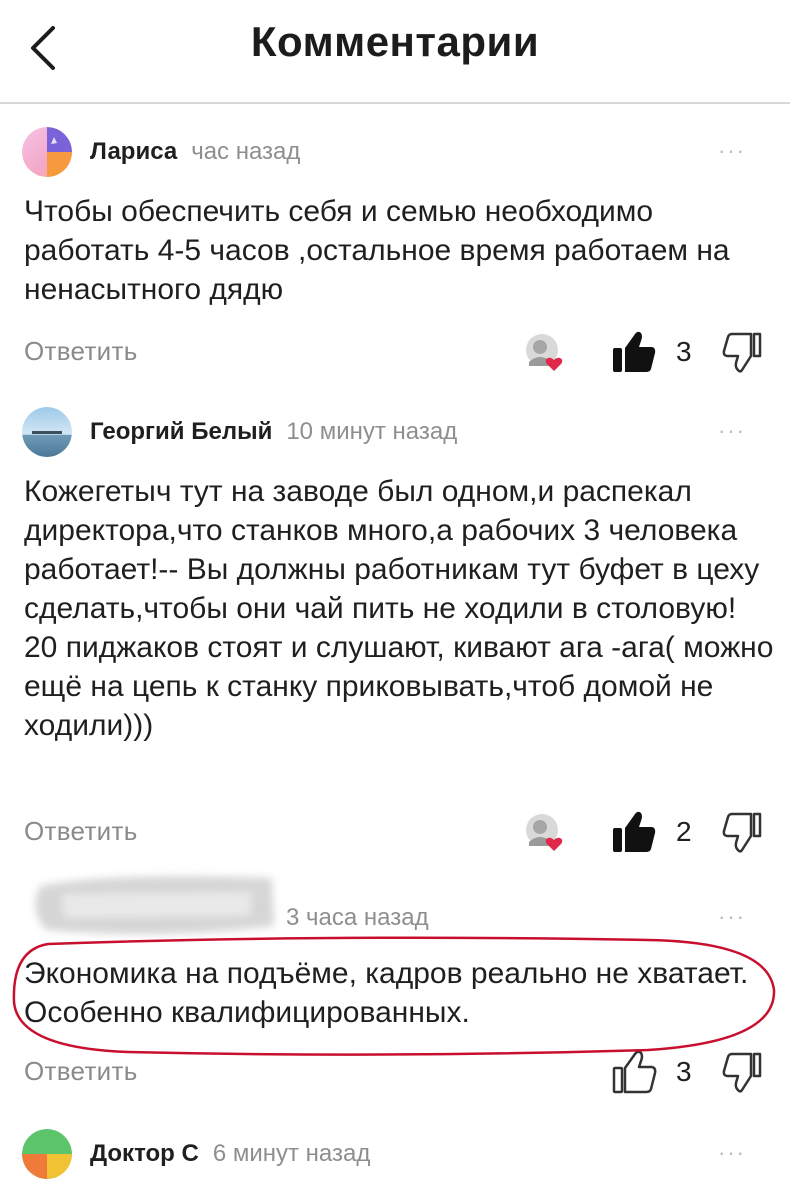 This screenshot has height=1200, width=790. I want to click on page-title: Комментарии, so click(395, 41).